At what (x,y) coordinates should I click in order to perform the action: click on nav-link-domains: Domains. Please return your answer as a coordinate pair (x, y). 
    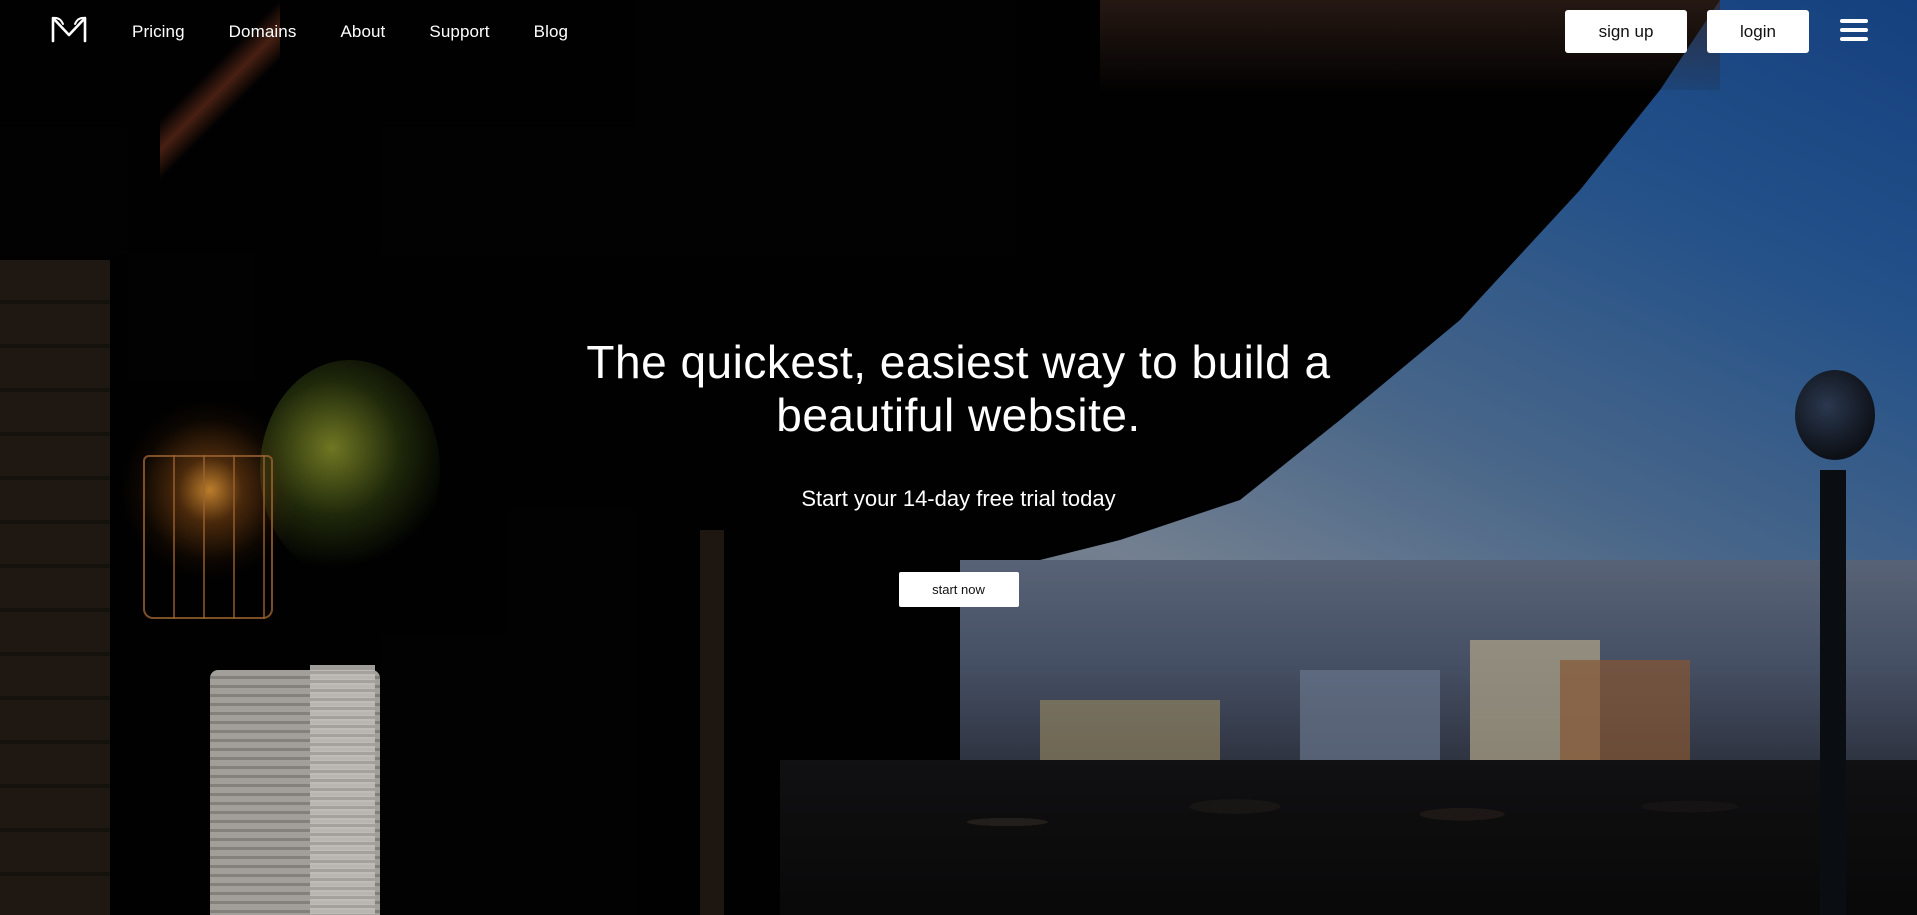
    Looking at the image, I should click on (263, 32).